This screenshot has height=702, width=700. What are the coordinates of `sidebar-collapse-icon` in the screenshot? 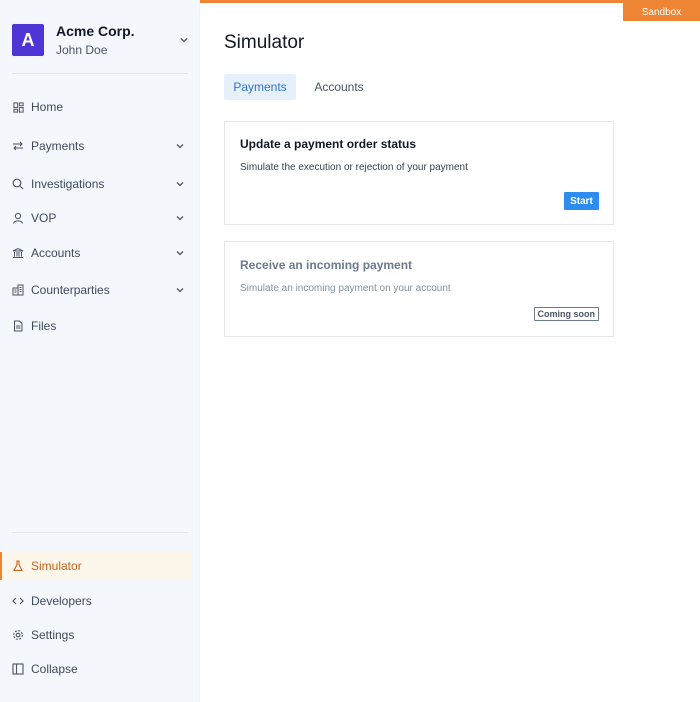 It's located at (18, 669).